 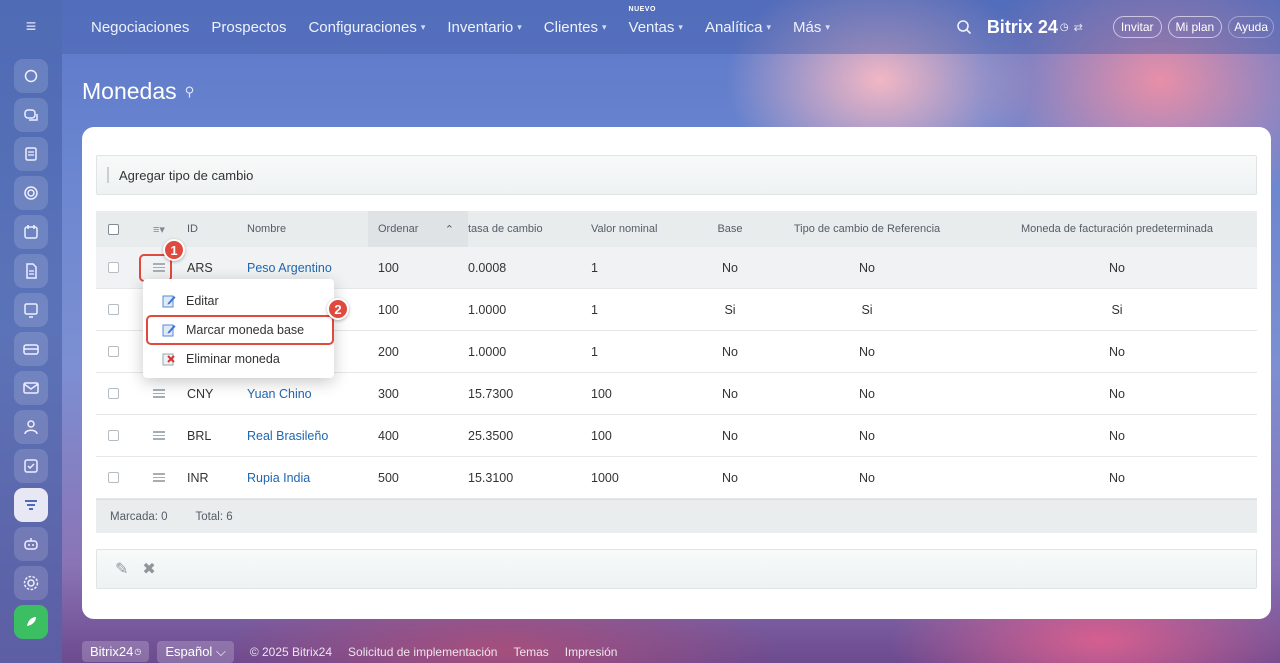 What do you see at coordinates (31, 193) in the screenshot?
I see `rail-collab-icon` at bounding box center [31, 193].